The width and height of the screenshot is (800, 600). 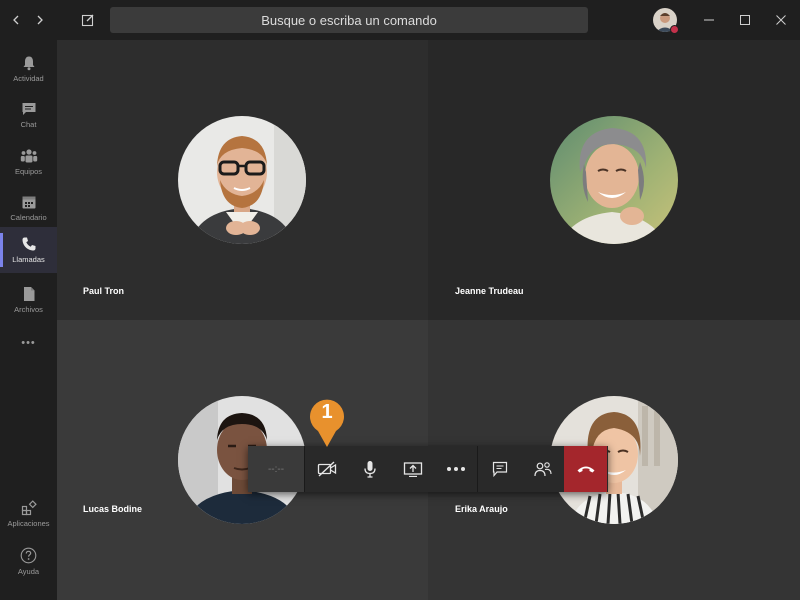 What do you see at coordinates (28, 309) in the screenshot?
I see `rail-item-label: Archivos` at bounding box center [28, 309].